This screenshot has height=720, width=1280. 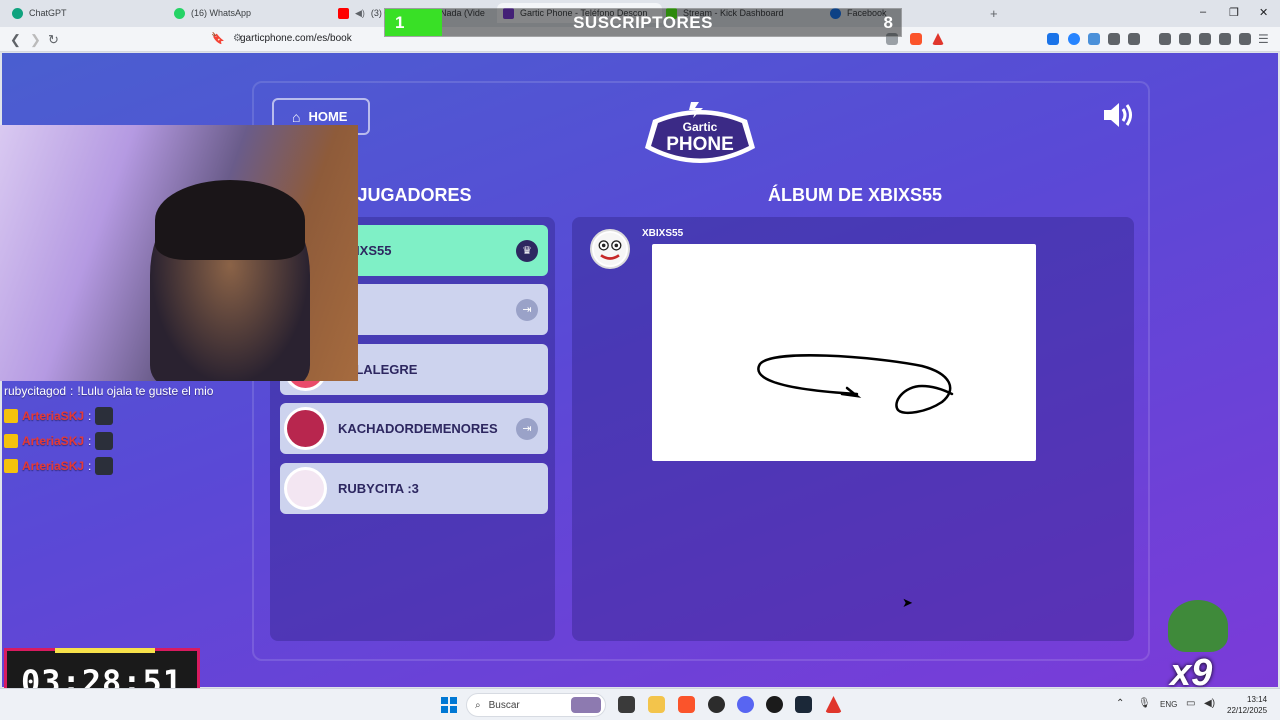 I want to click on chatgpt-icon, so click(x=17, y=13).